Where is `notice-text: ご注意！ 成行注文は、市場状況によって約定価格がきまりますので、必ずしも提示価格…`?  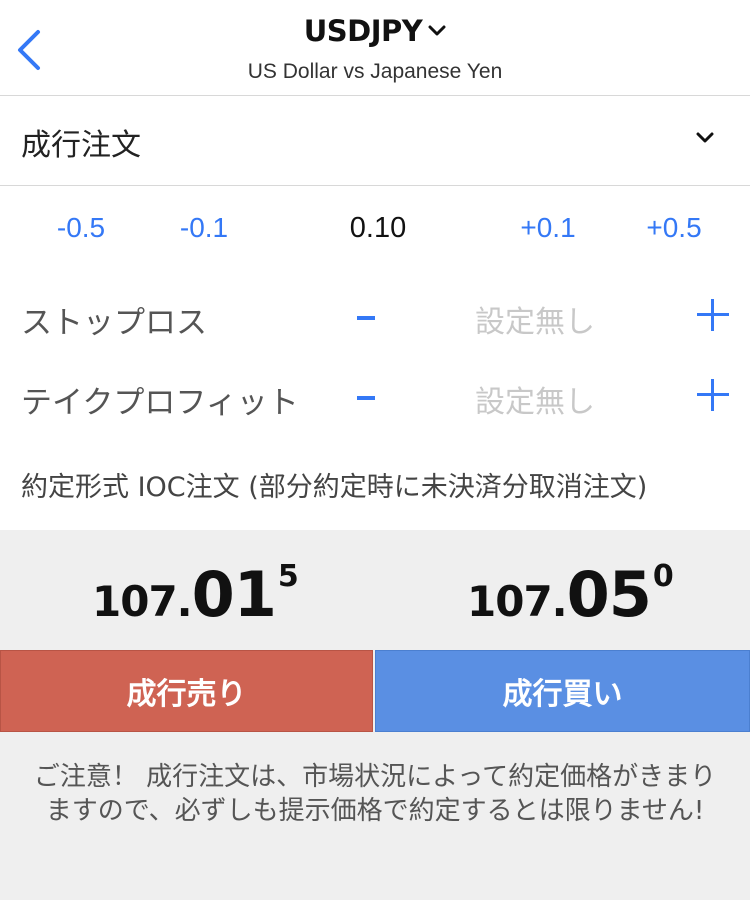
notice-text: ご注意！ 成行注文は、市場状況によって約定価格がきまりますので、必ずしも提示価格… is located at coordinates (375, 794).